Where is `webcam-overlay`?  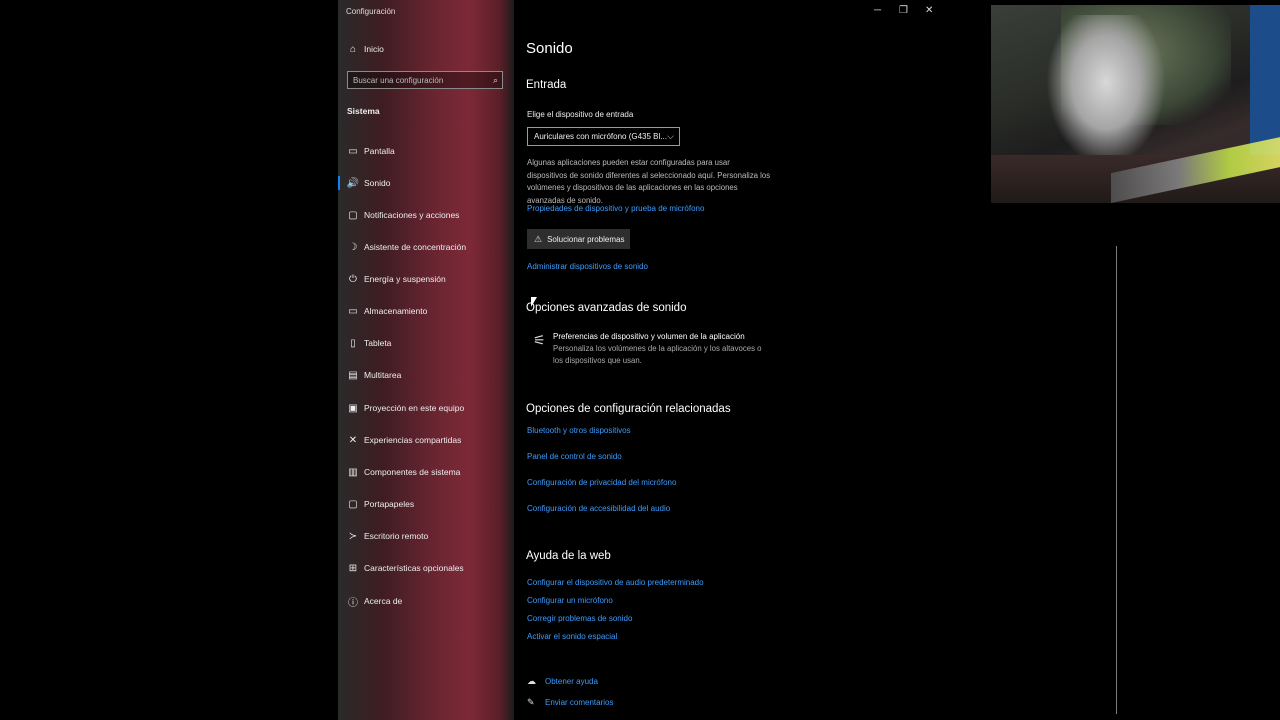
webcam-overlay is located at coordinates (1135, 104).